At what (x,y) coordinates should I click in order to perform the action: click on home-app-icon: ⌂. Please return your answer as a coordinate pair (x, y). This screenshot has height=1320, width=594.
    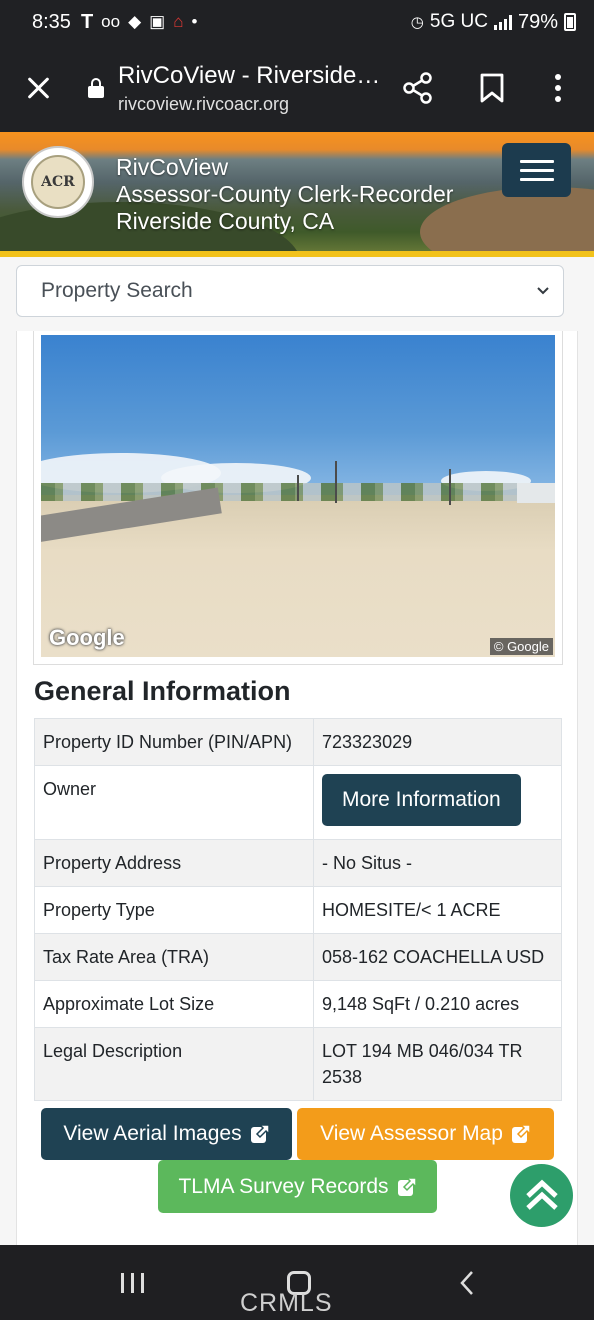
    Looking at the image, I should click on (178, 21).